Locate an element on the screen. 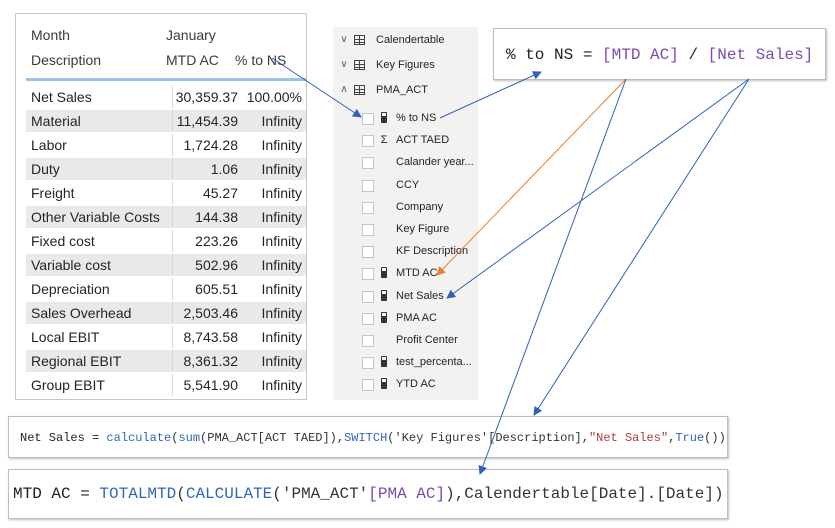  table-row: Other Variable Costs 144.38 Infinity is located at coordinates (166, 218).